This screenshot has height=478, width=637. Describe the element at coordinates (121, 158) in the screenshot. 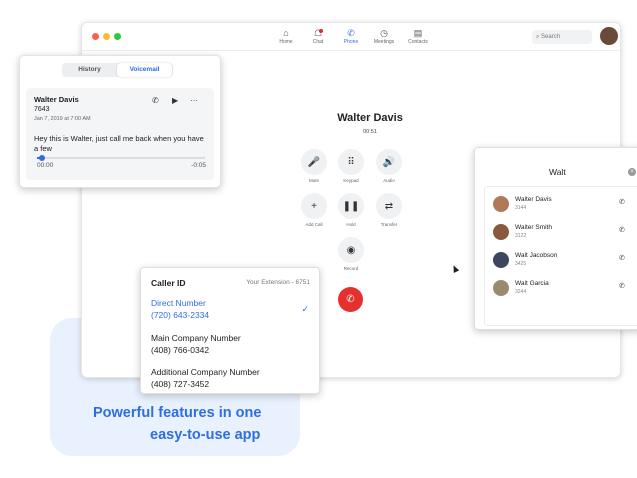

I see `playback-progress-bar` at that location.